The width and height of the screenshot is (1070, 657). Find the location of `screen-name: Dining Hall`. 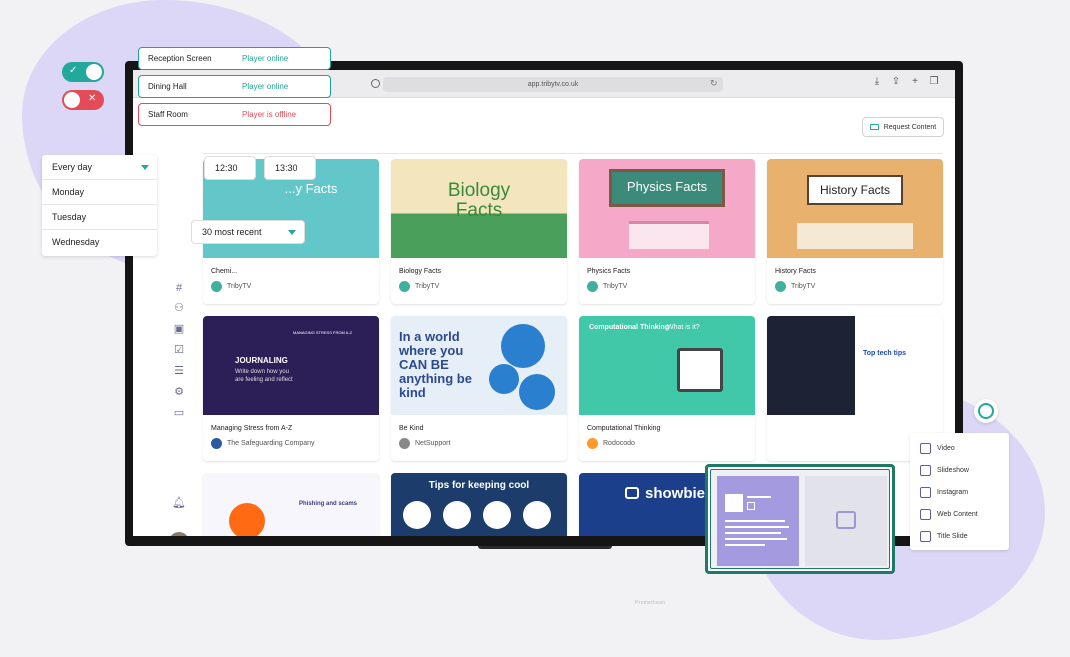

screen-name: Dining Hall is located at coordinates (167, 86).